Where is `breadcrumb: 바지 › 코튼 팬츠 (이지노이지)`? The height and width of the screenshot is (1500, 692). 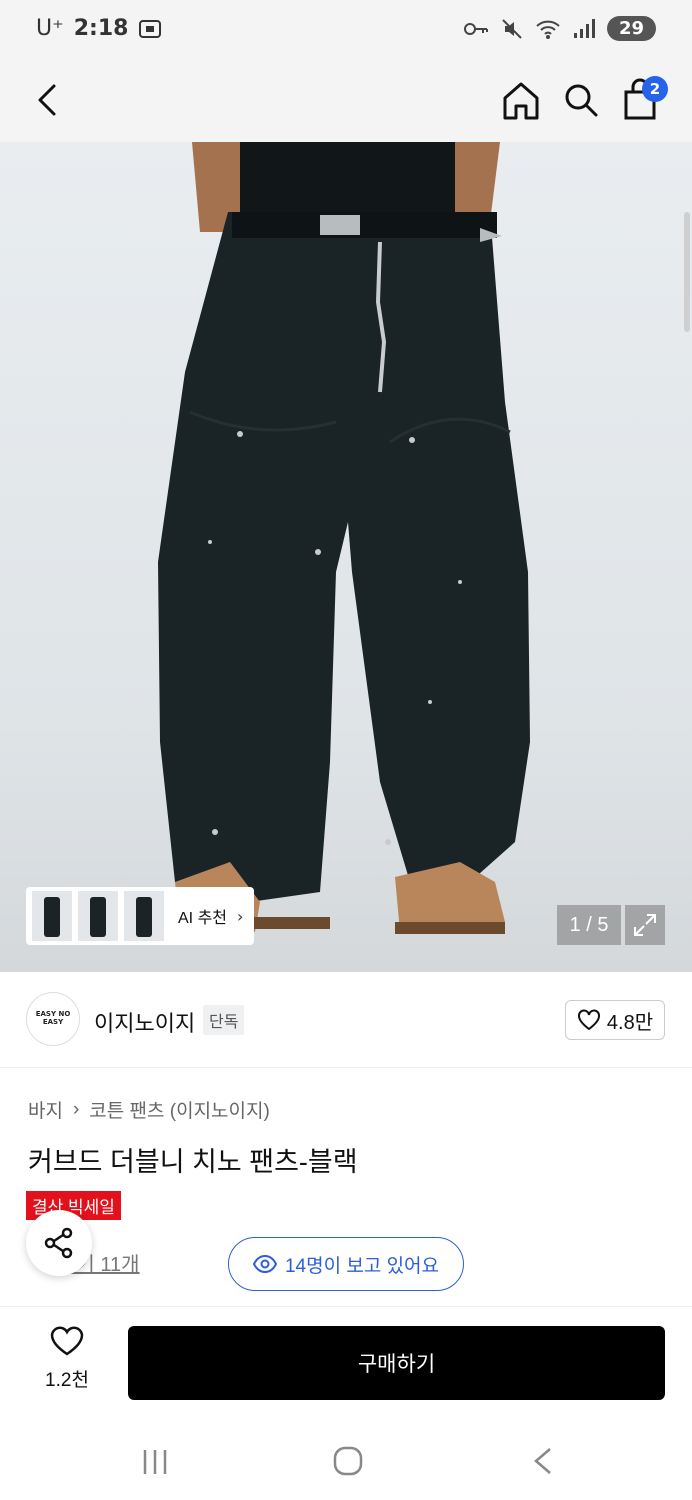
breadcrumb: 바지 › 코튼 팬츠 (이지노이지) is located at coordinates (149, 1109).